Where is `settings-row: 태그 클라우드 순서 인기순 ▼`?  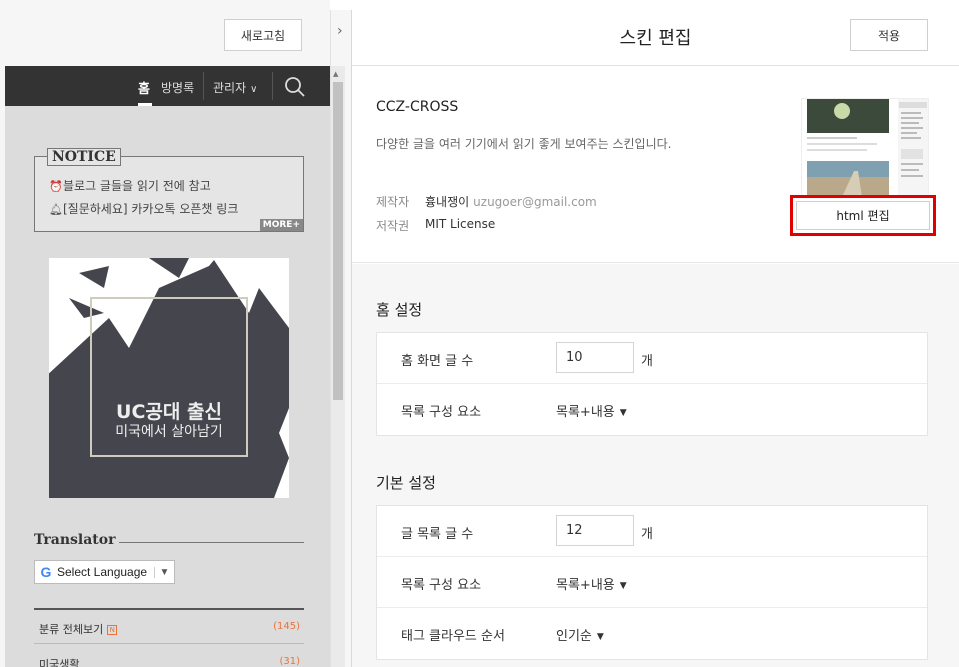 settings-row: 태그 클라우드 순서 인기순 ▼ is located at coordinates (652, 633).